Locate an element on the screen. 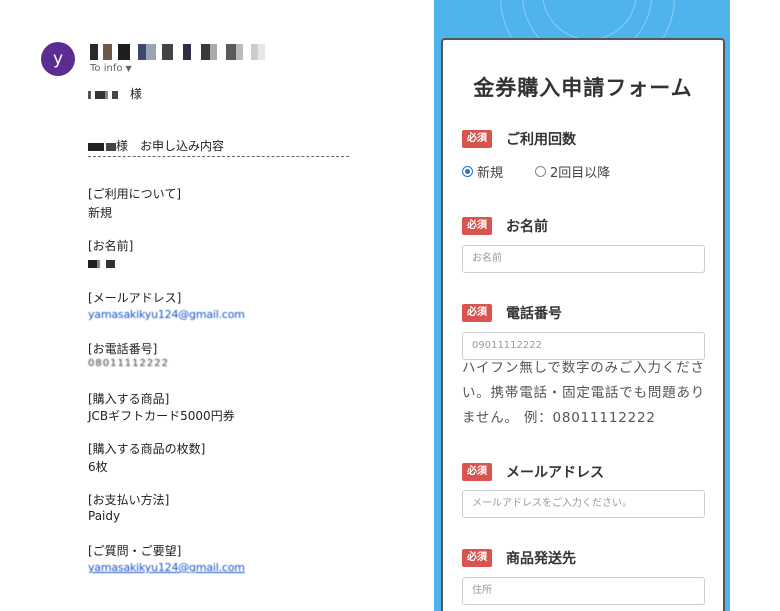  radio-label-repeat: 2回目以降 is located at coordinates (580, 173).